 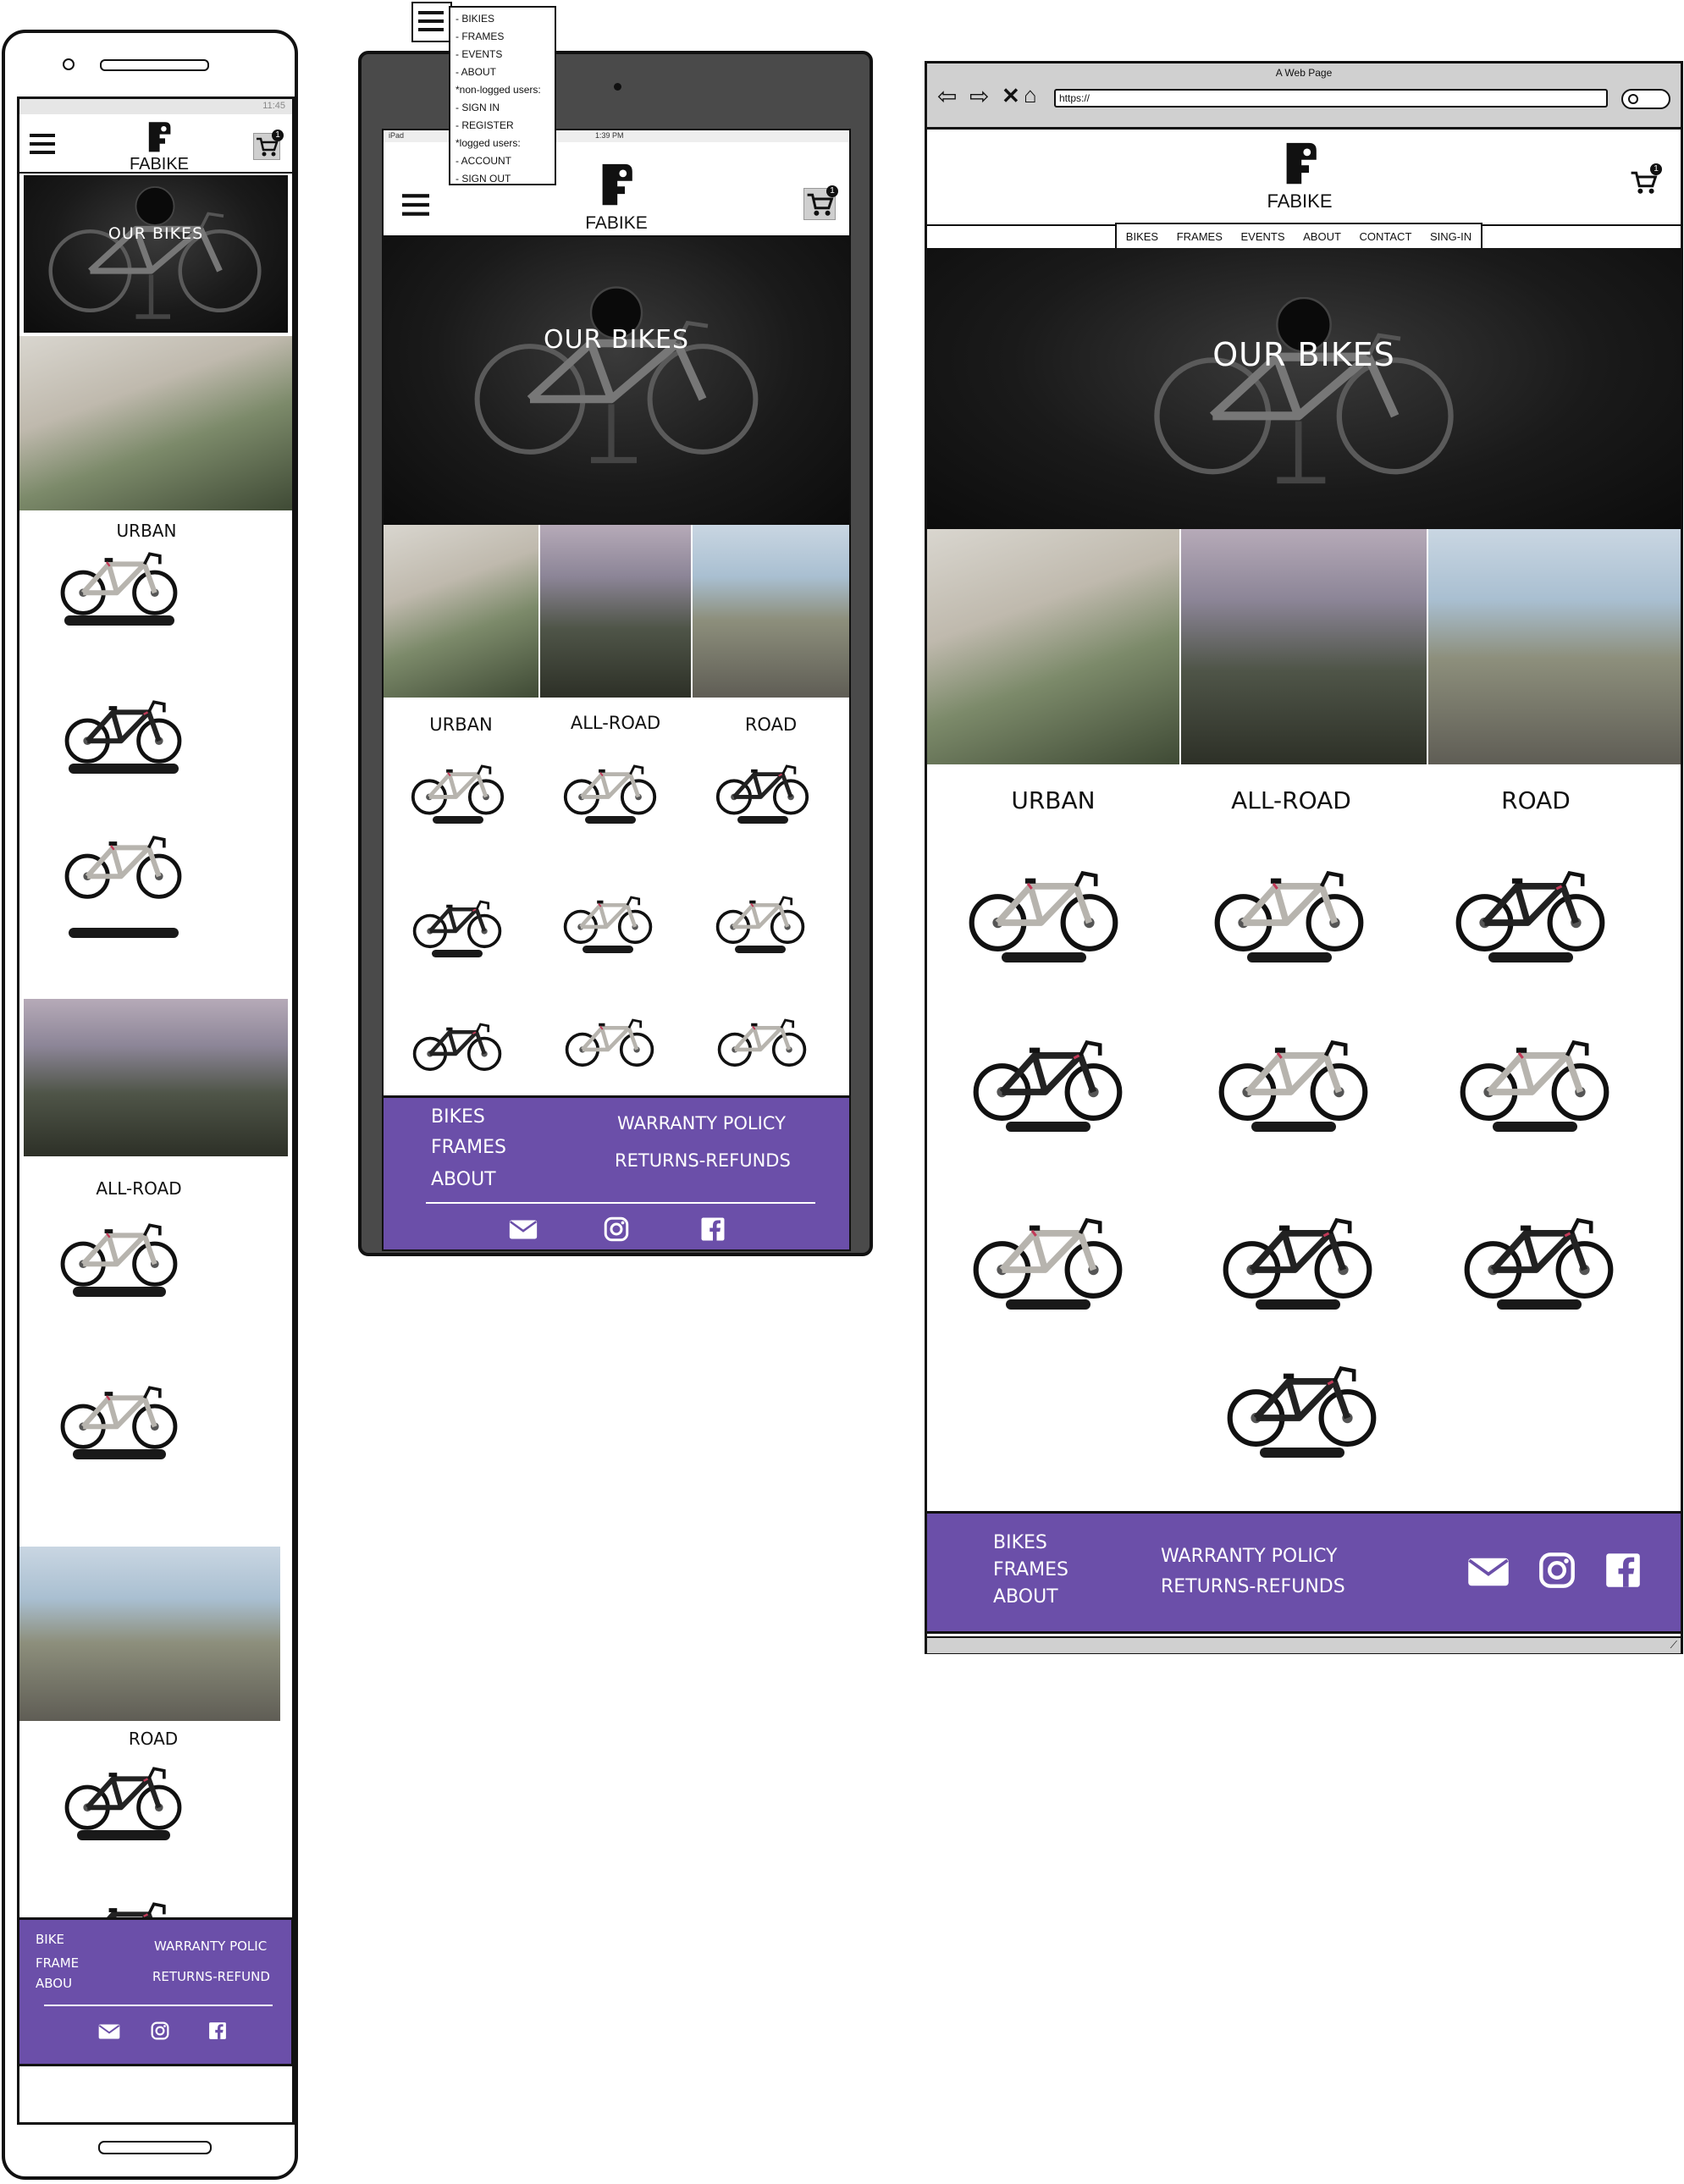 I want to click on nav-events: EVENTS, so click(x=1262, y=237).